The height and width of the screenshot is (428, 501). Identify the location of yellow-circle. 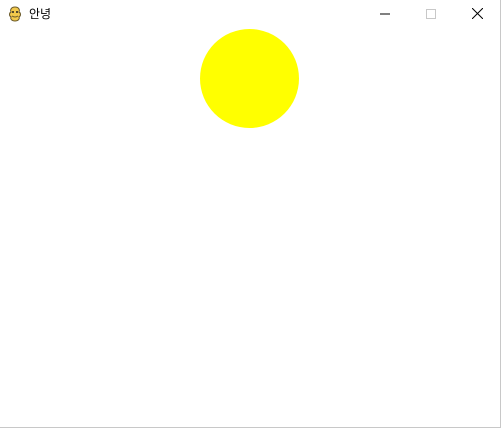
(249, 78).